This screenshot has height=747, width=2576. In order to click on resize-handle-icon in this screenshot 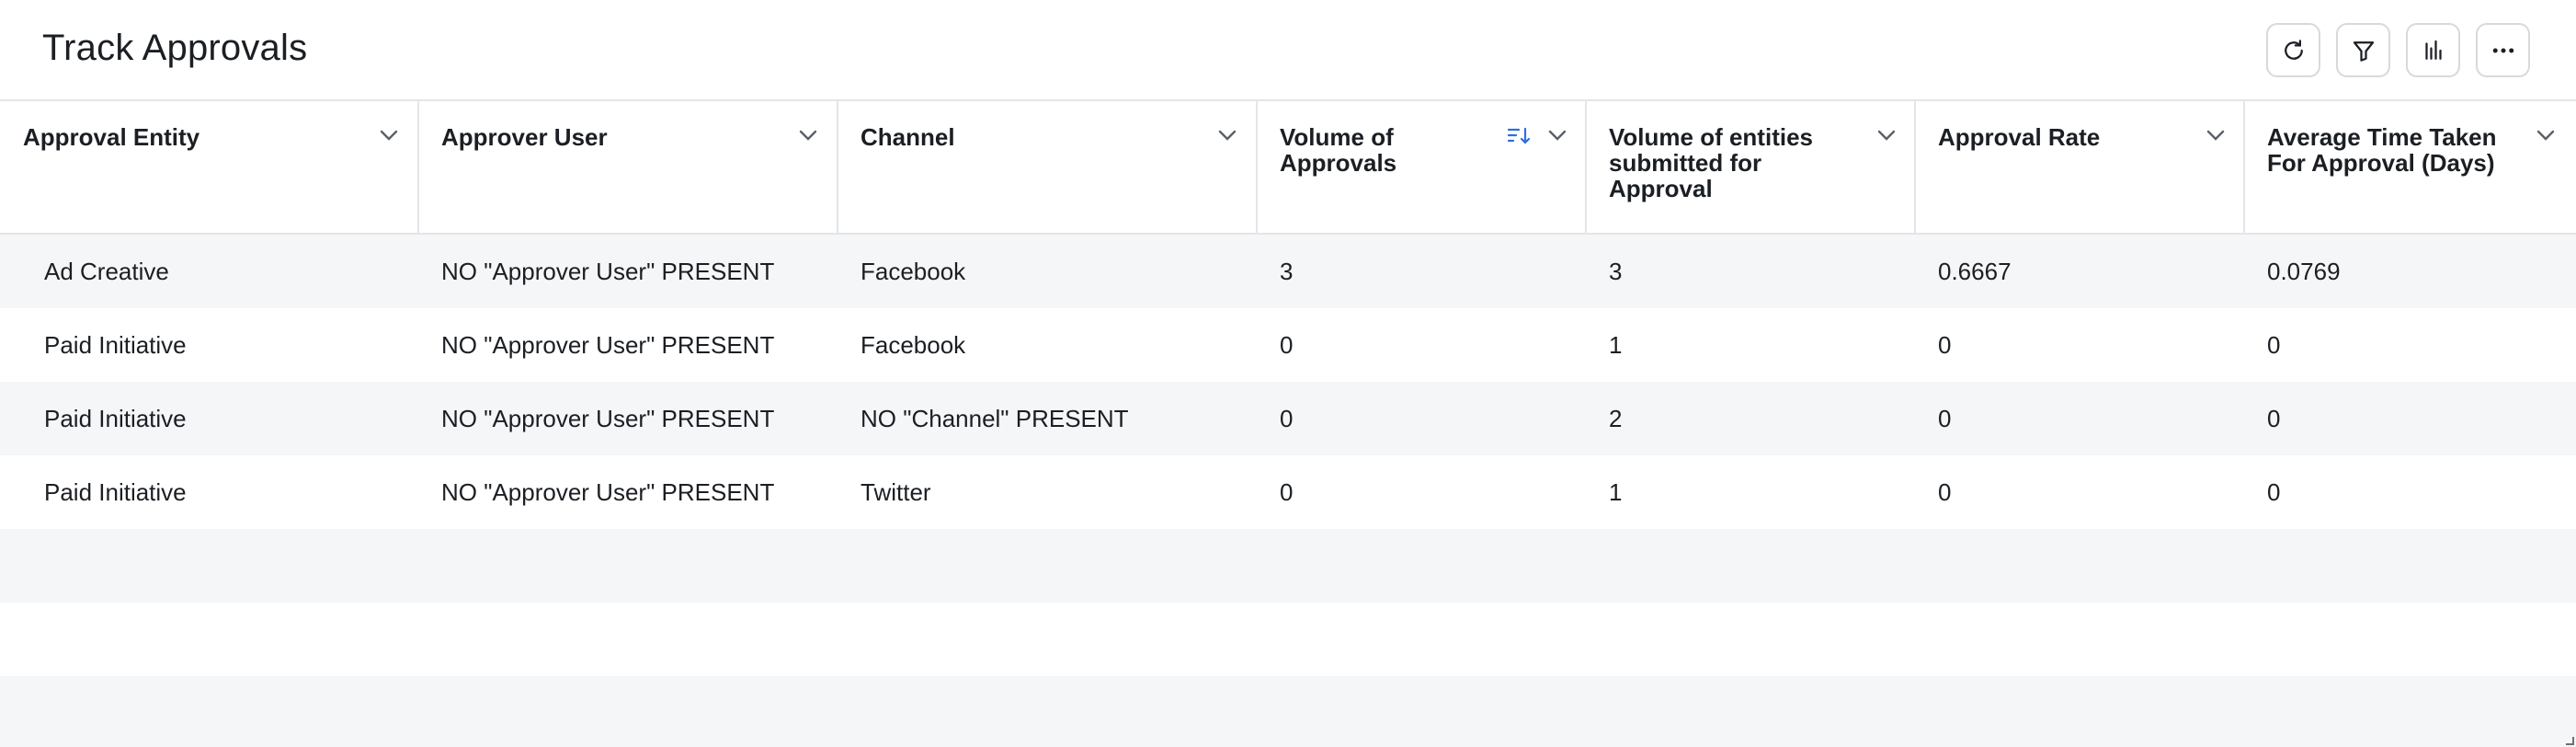, I will do `click(2568, 739)`.